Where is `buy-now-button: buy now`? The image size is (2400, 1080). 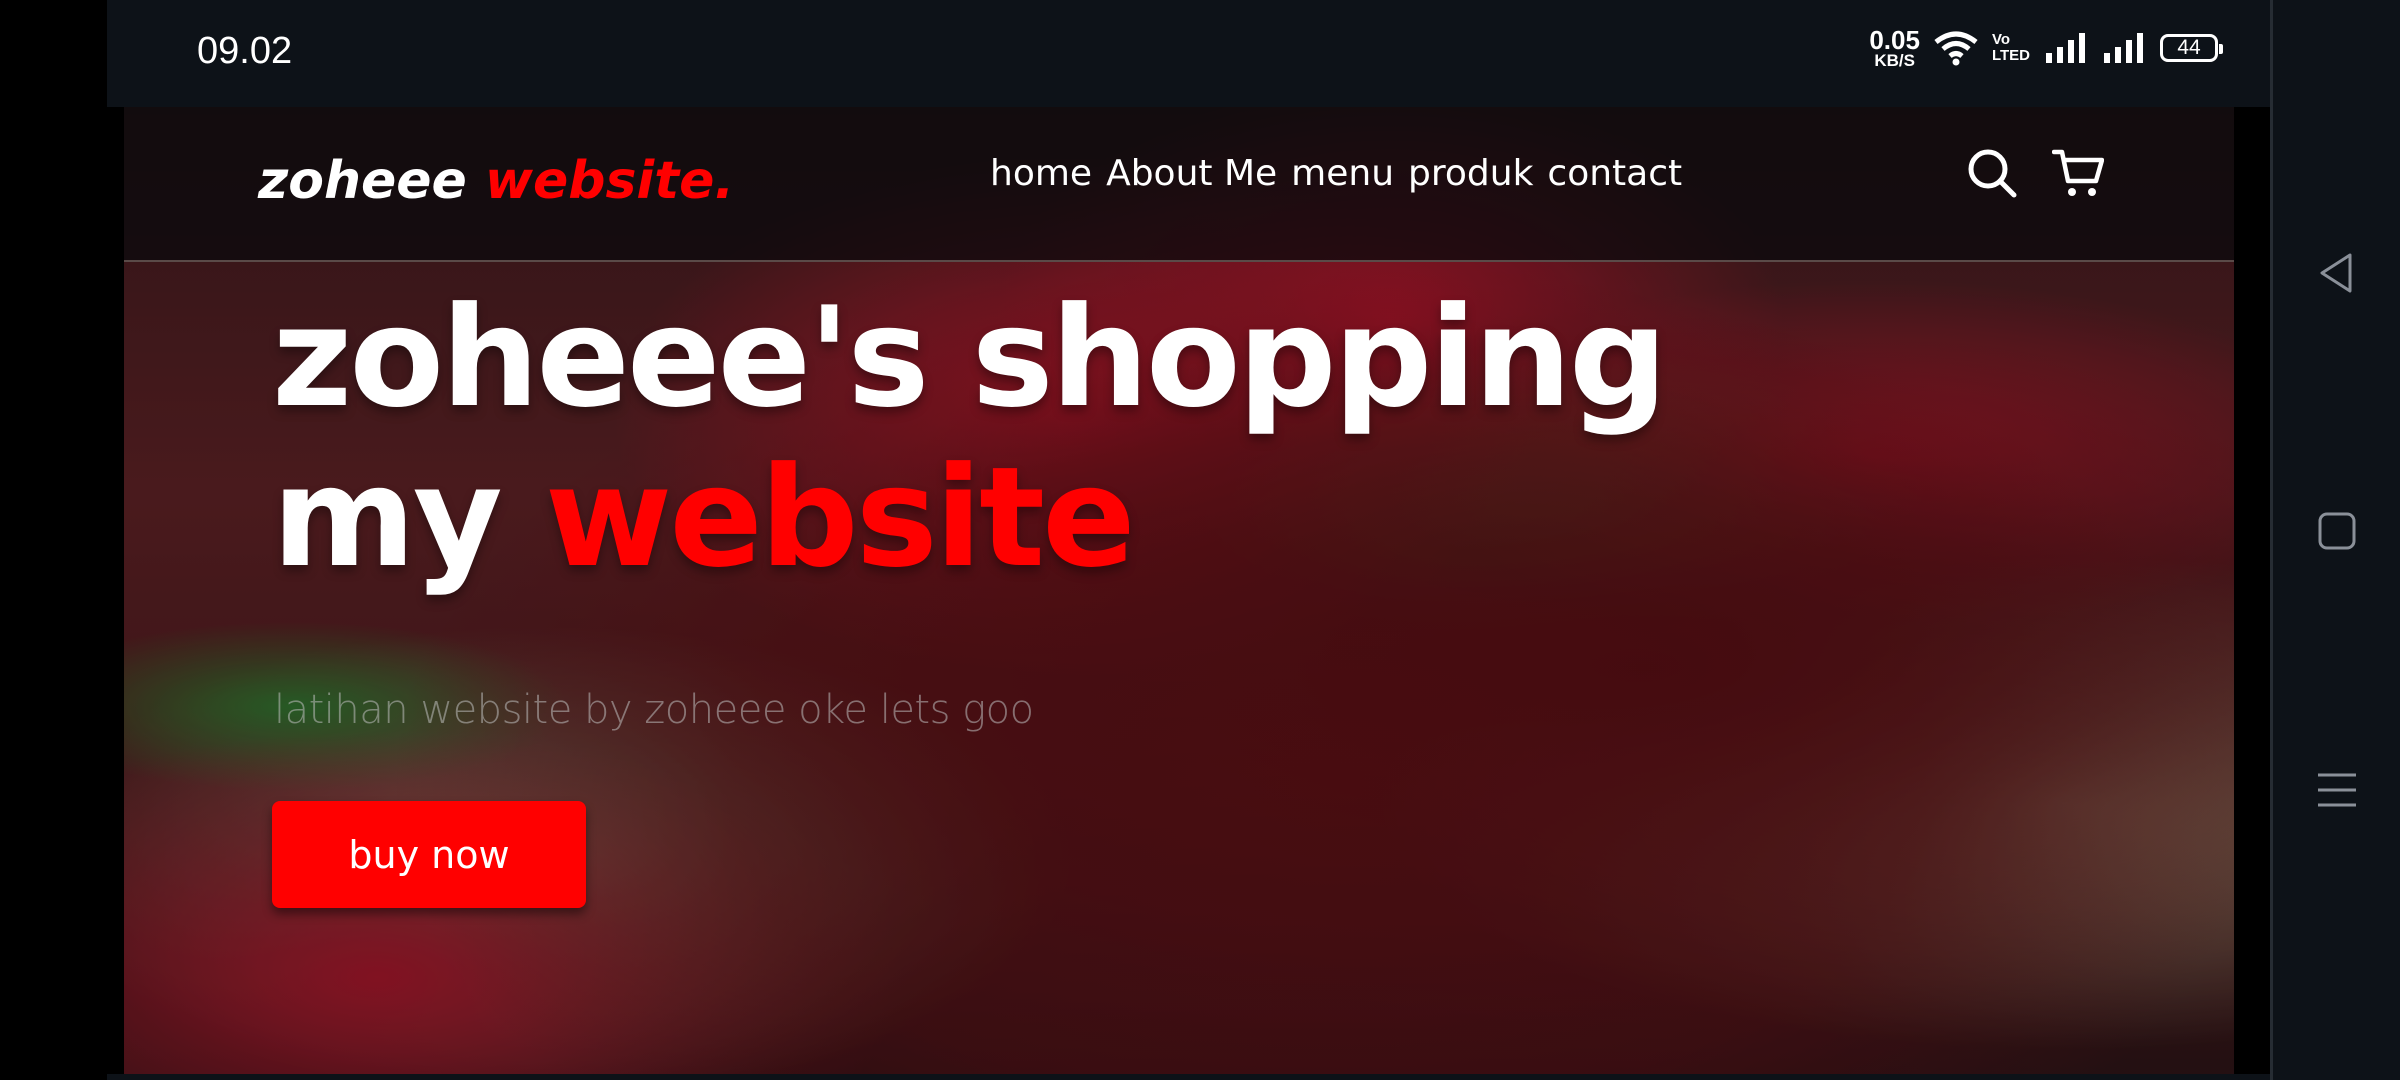 buy-now-button: buy now is located at coordinates (429, 854).